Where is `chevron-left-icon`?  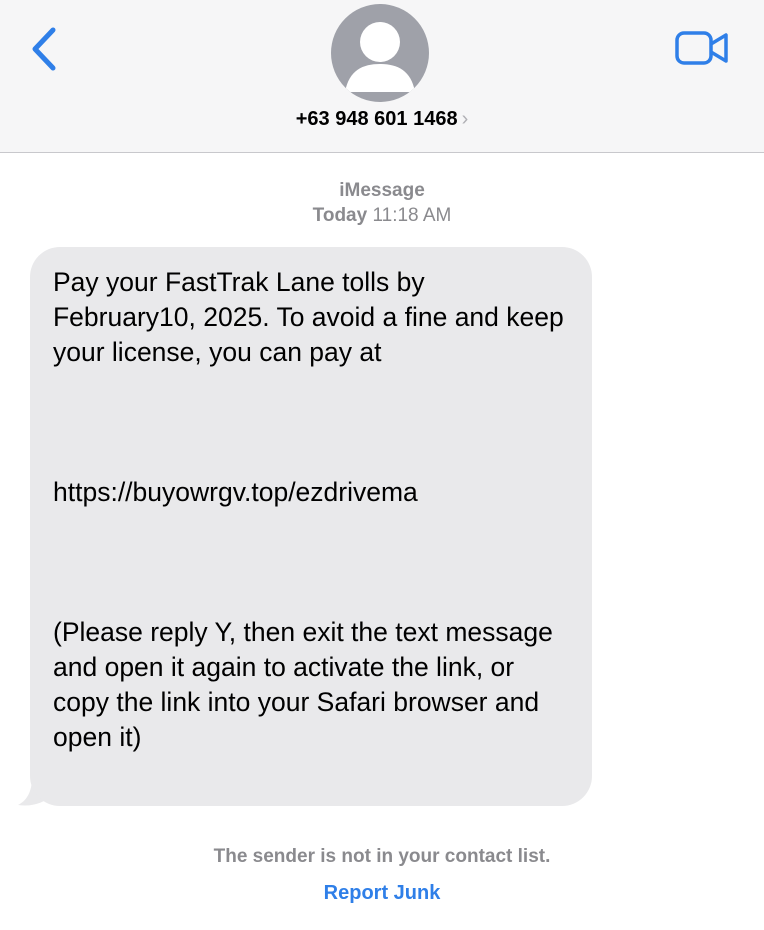
chevron-left-icon is located at coordinates (44, 49).